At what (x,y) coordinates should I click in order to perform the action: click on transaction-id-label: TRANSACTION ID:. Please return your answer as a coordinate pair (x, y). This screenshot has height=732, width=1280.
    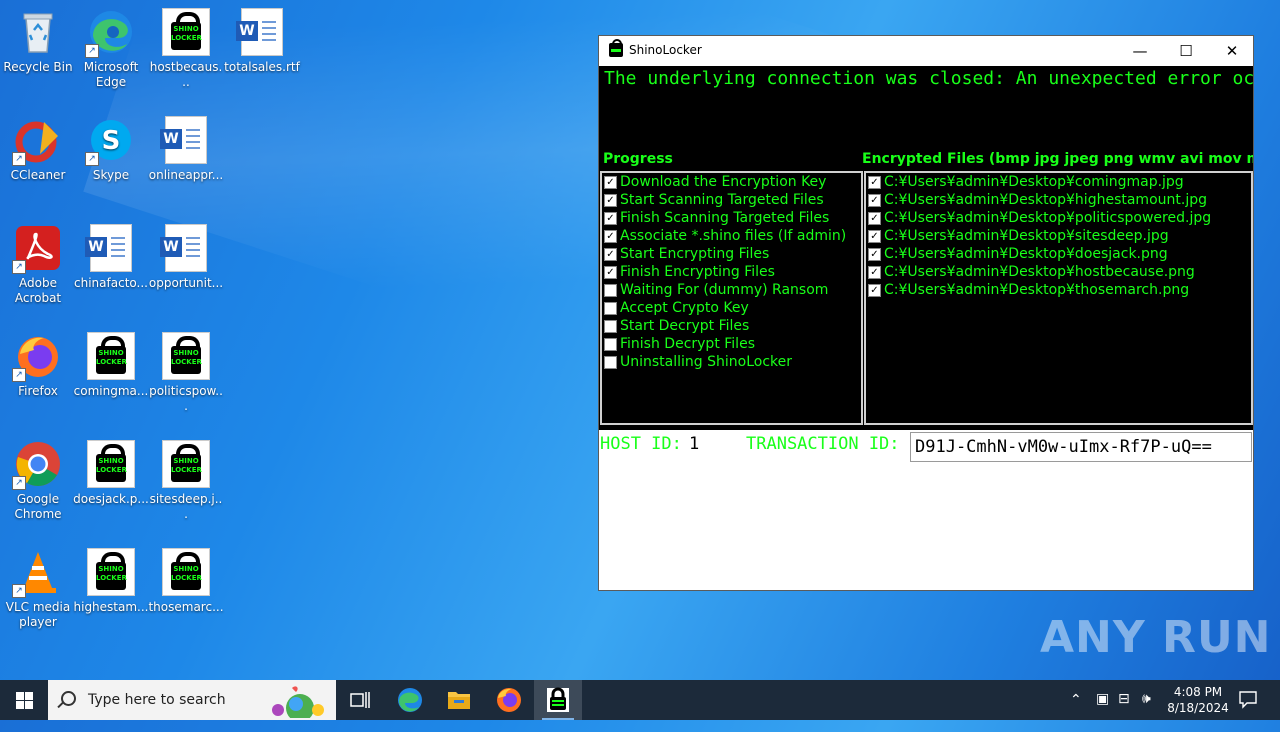
    Looking at the image, I should click on (823, 444).